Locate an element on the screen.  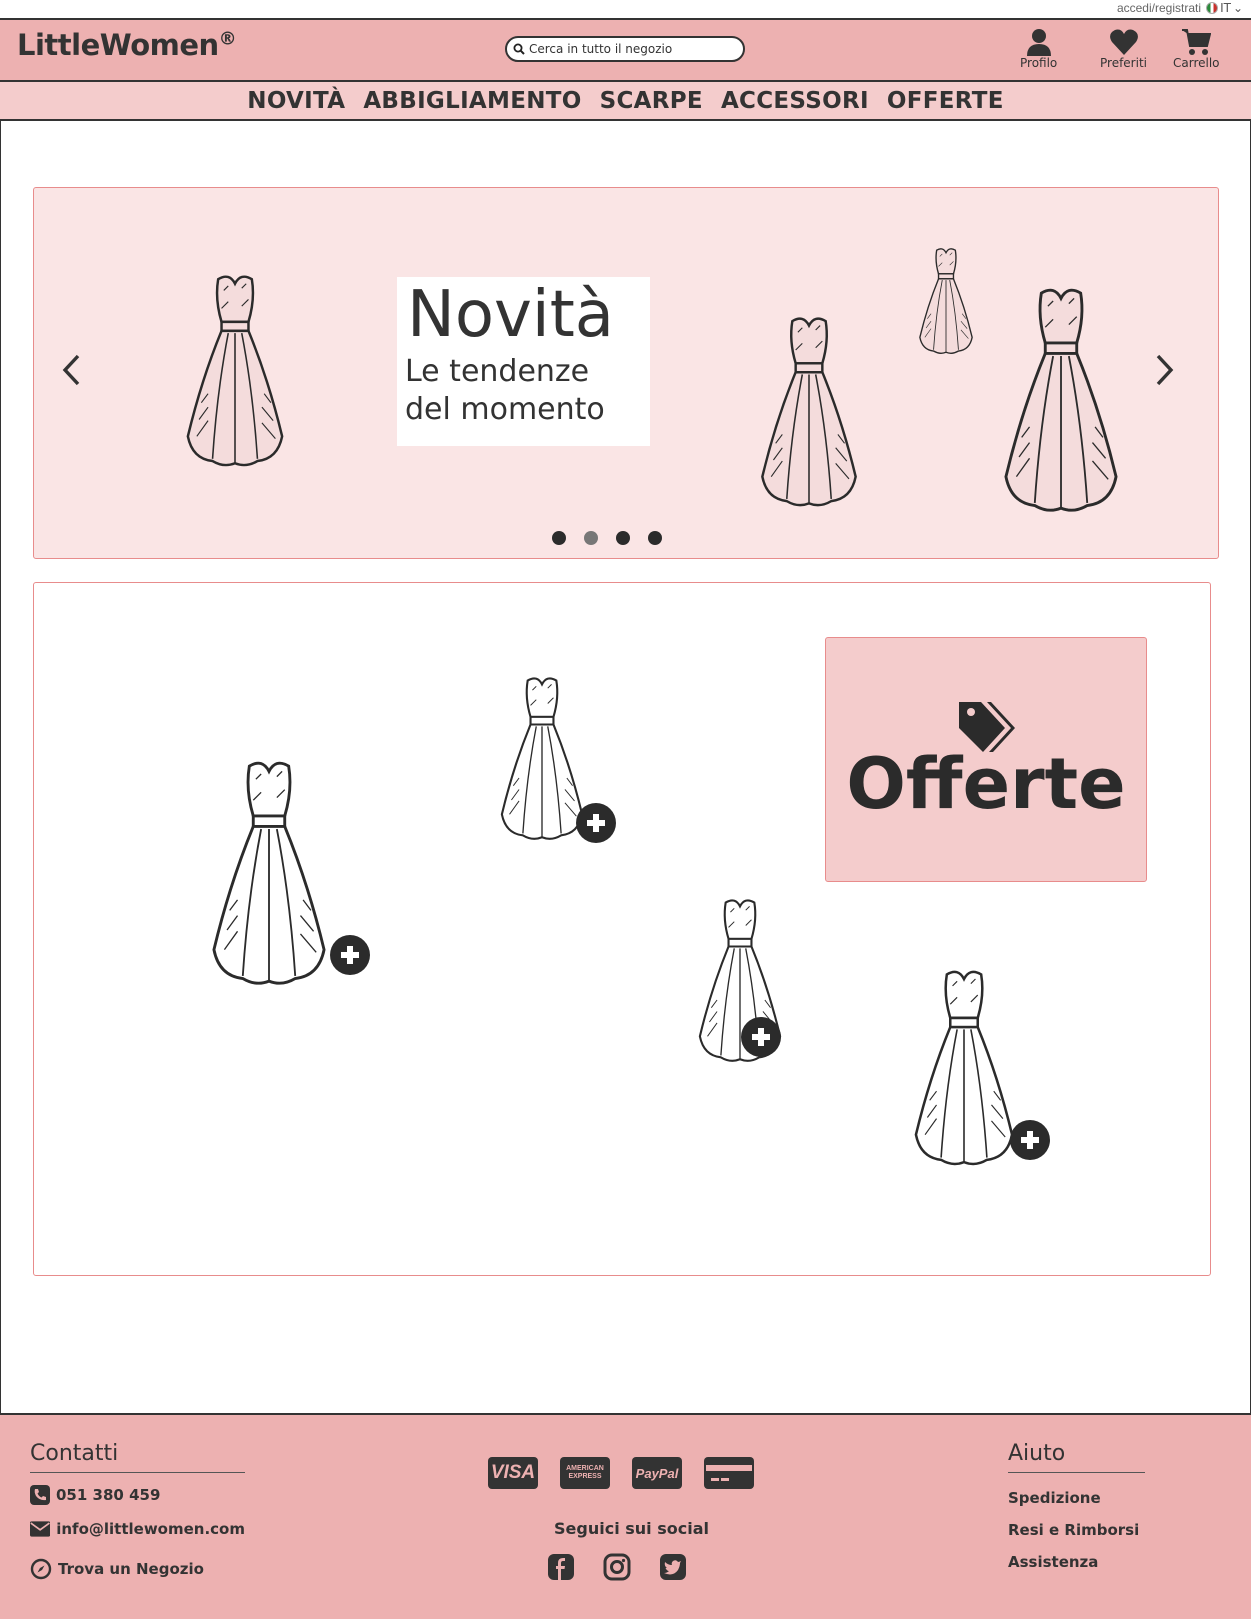
favorites-button: Preferiti is located at coordinates (1123, 49).